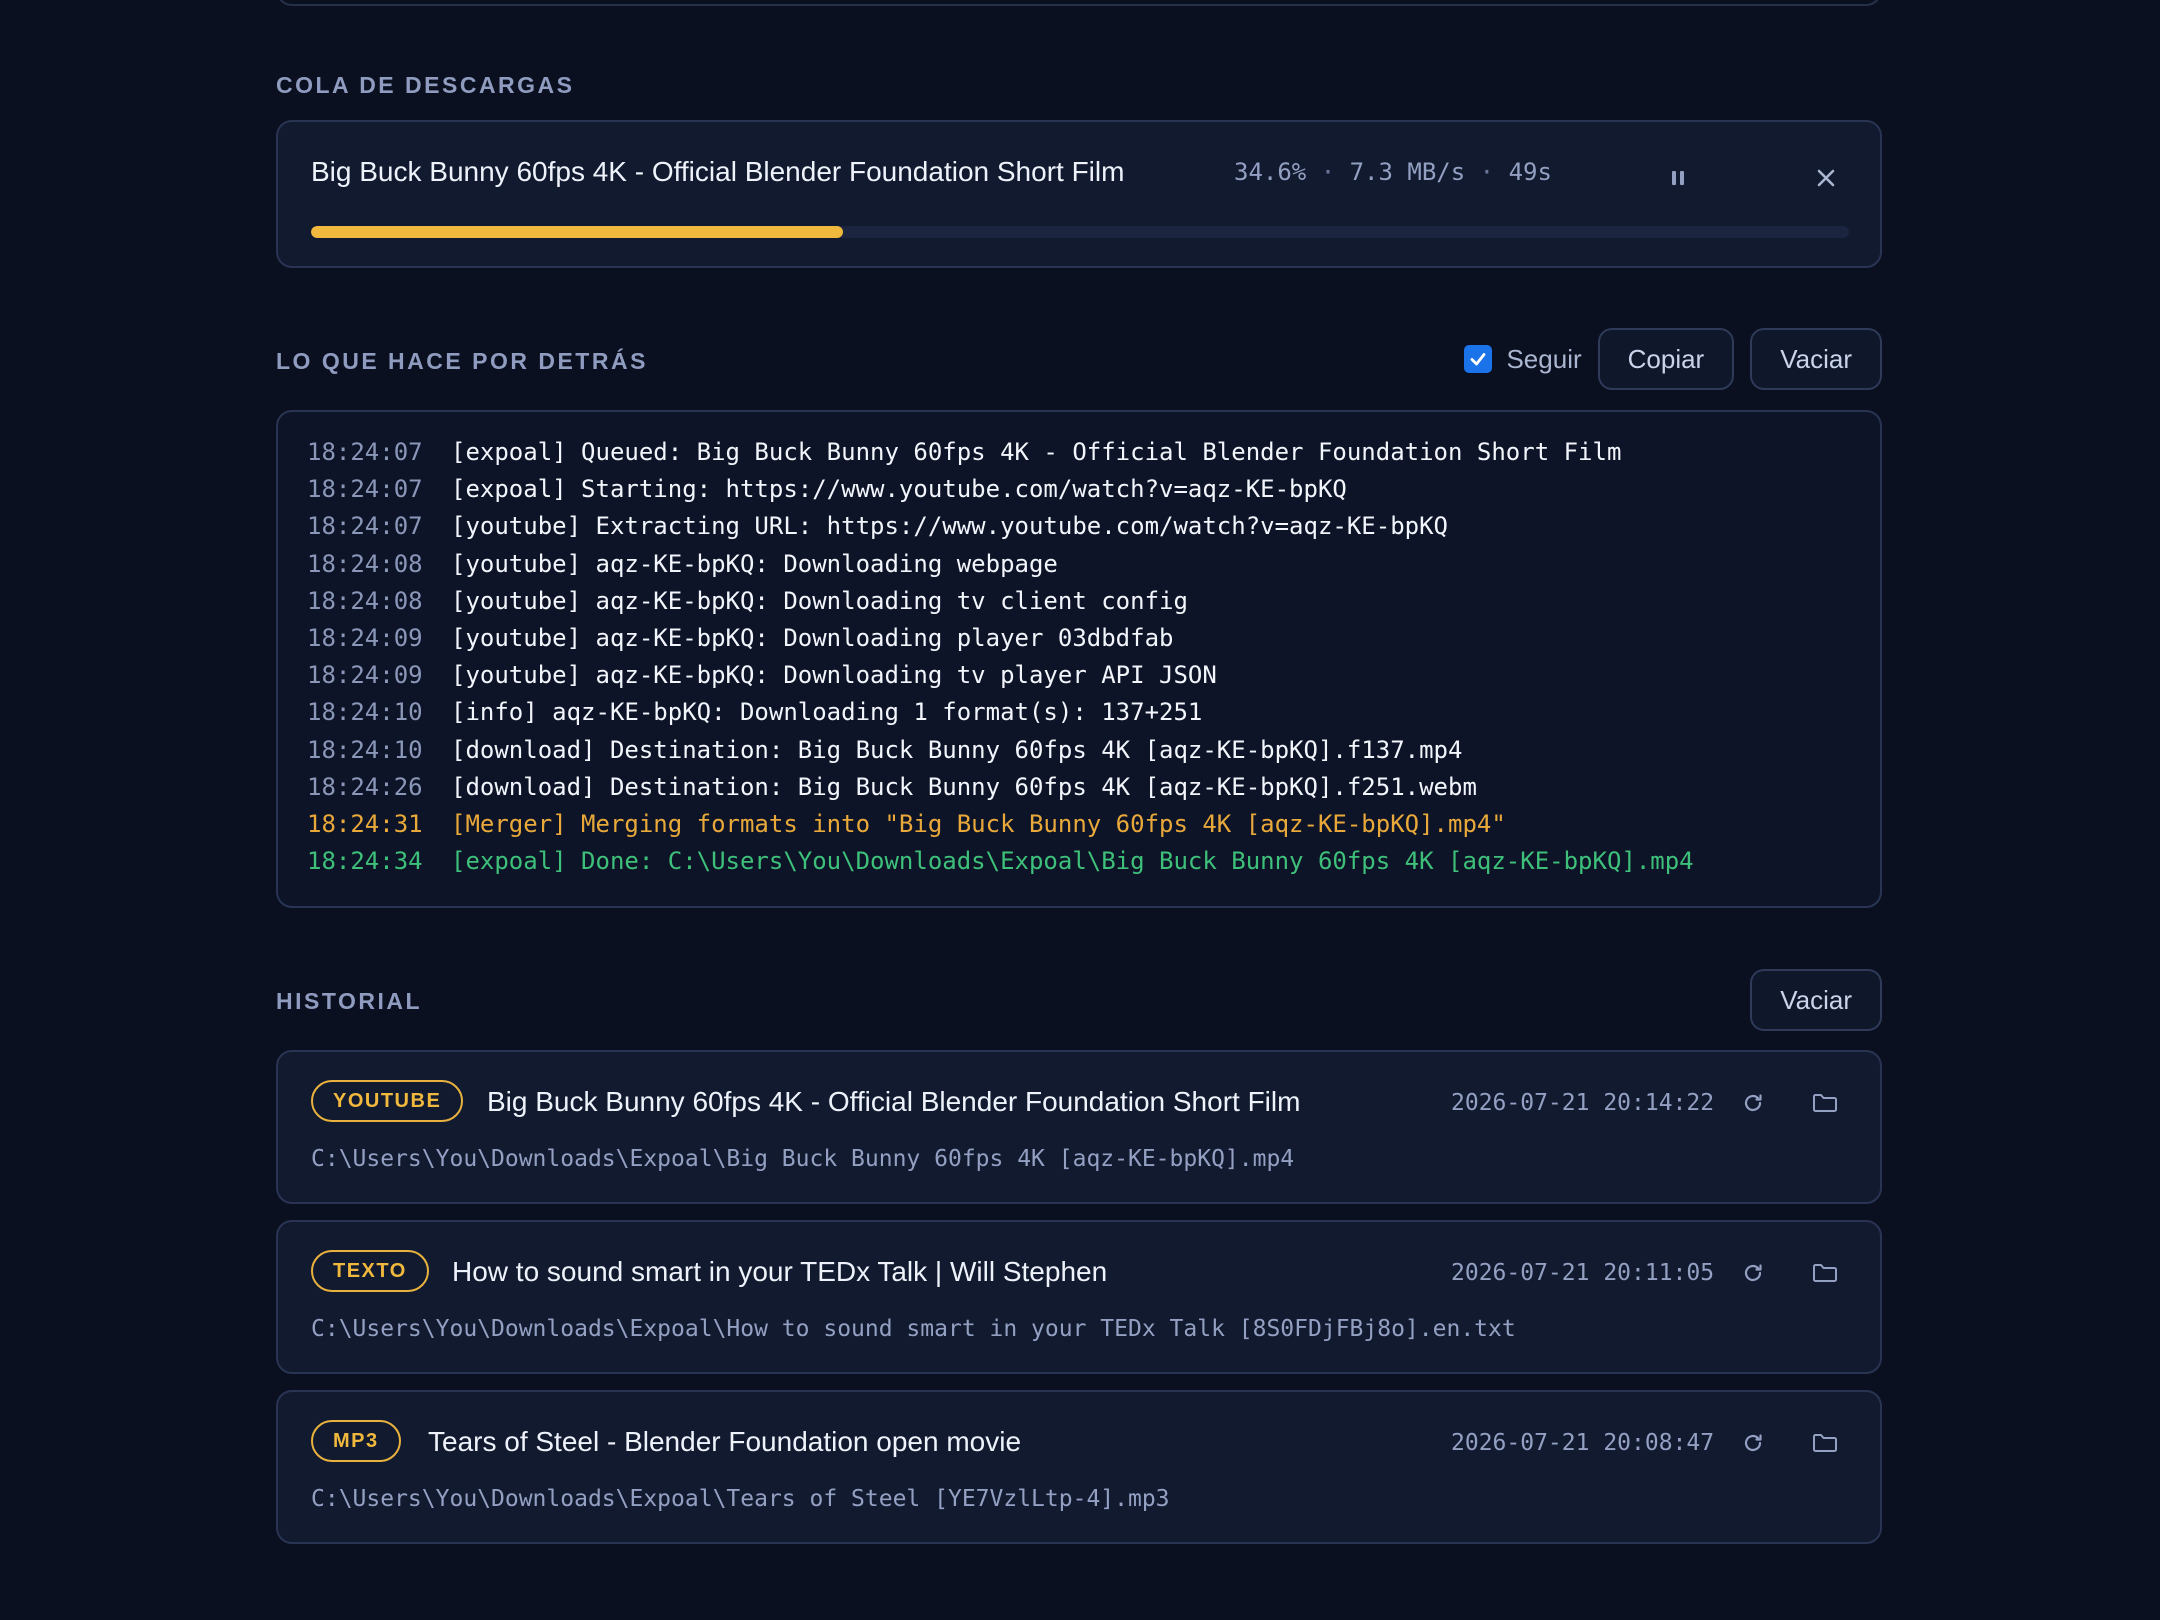  Describe the element at coordinates (1407, 172) in the screenshot. I see `queue-item-speed: 7.3 MB/s` at that location.